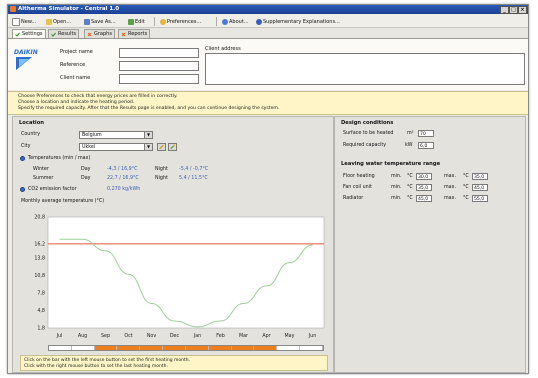 The image size is (538, 378). What do you see at coordinates (39, 244) in the screenshot?
I see `y-tick-label: 16,2` at bounding box center [39, 244].